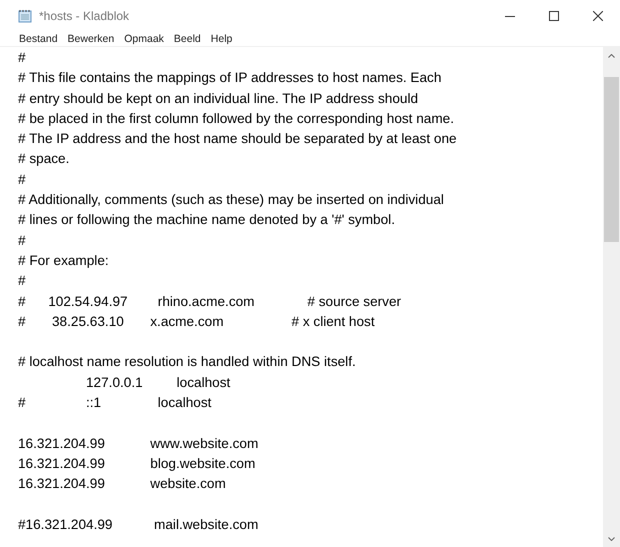 This screenshot has height=547, width=620. I want to click on text-line: 16.321.204.99 www.website.com, so click(139, 443).